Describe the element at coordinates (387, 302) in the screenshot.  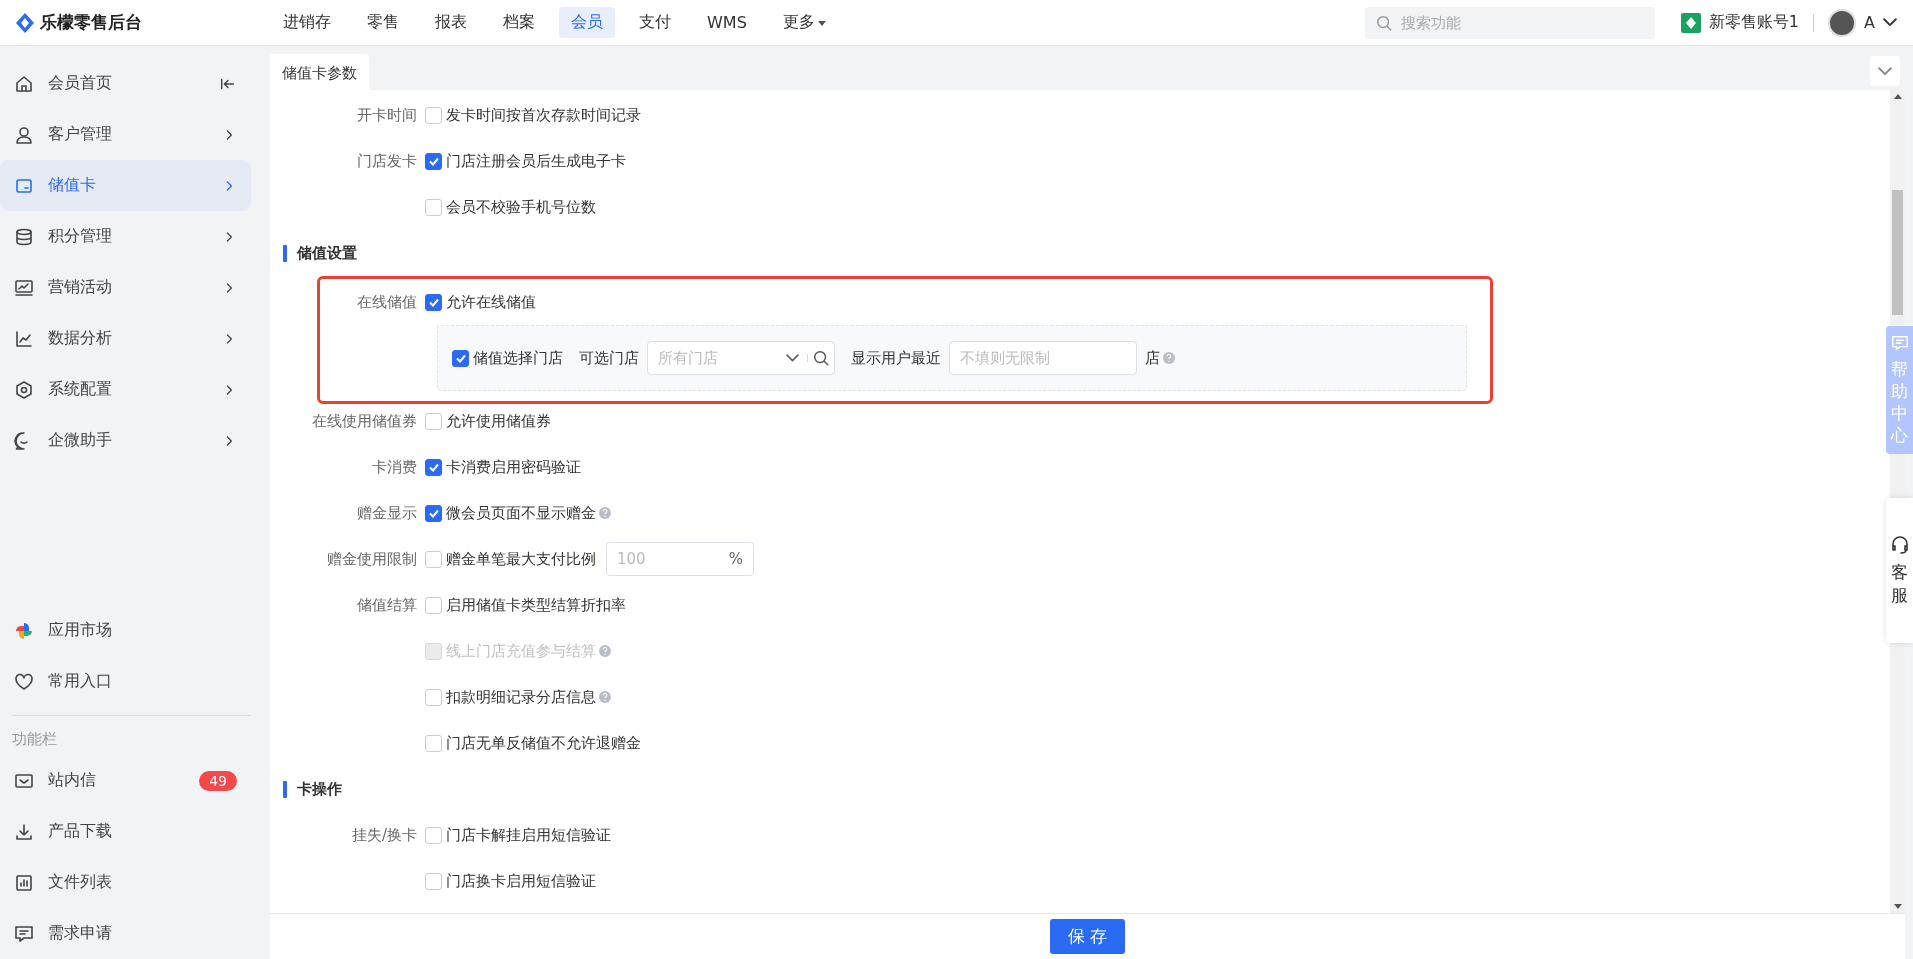
I see `field-label: 在线储值` at that location.